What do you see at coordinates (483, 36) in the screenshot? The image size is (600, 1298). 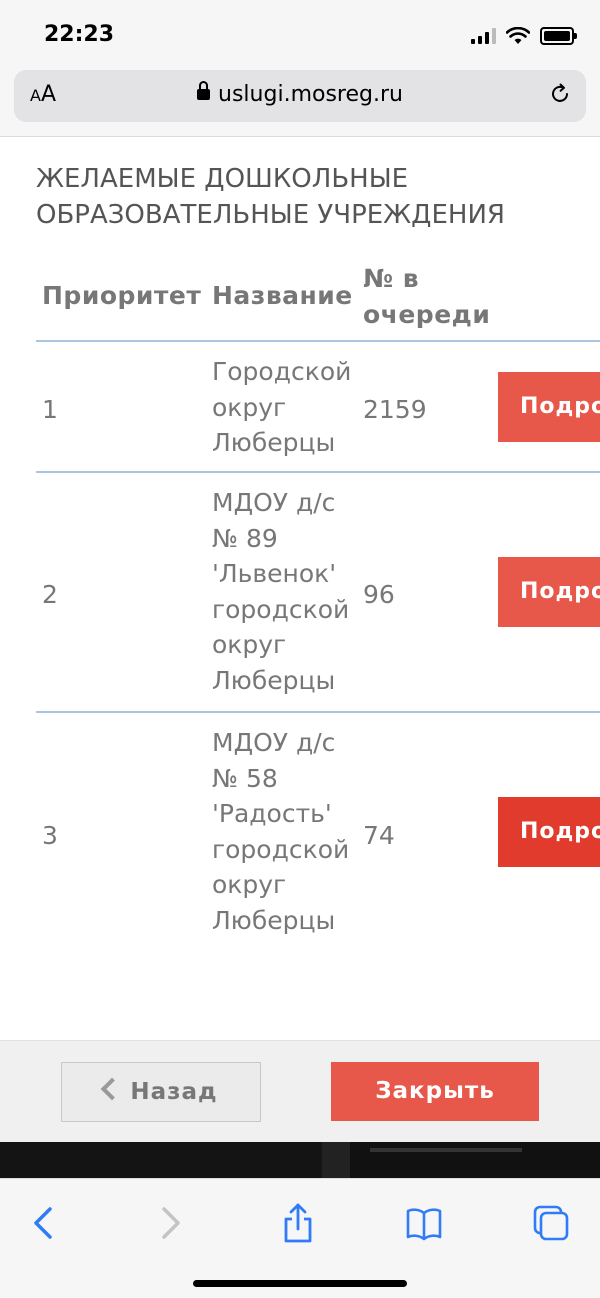 I see `cellular-signal-icon` at bounding box center [483, 36].